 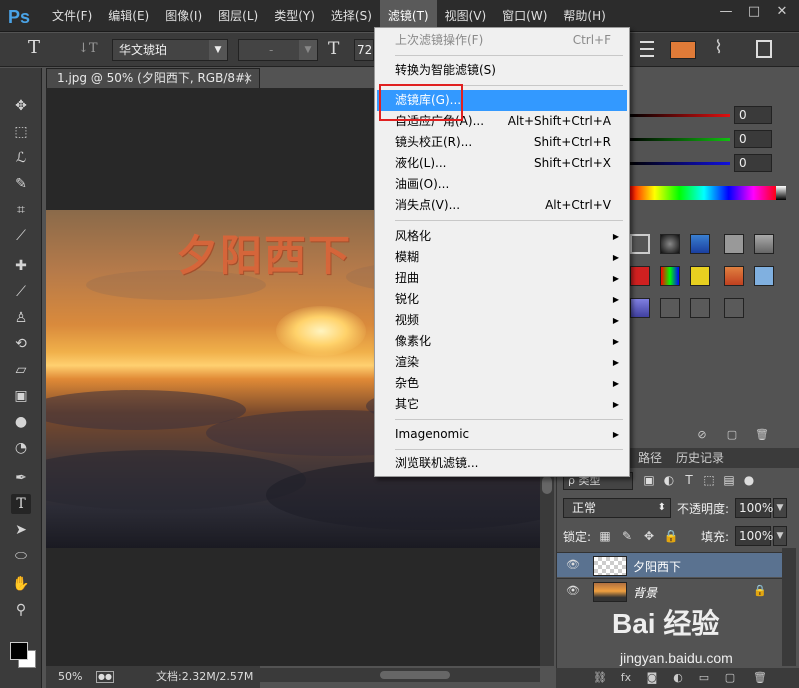 I want to click on healing-brush-tool-icon: ✚, so click(x=21, y=266).